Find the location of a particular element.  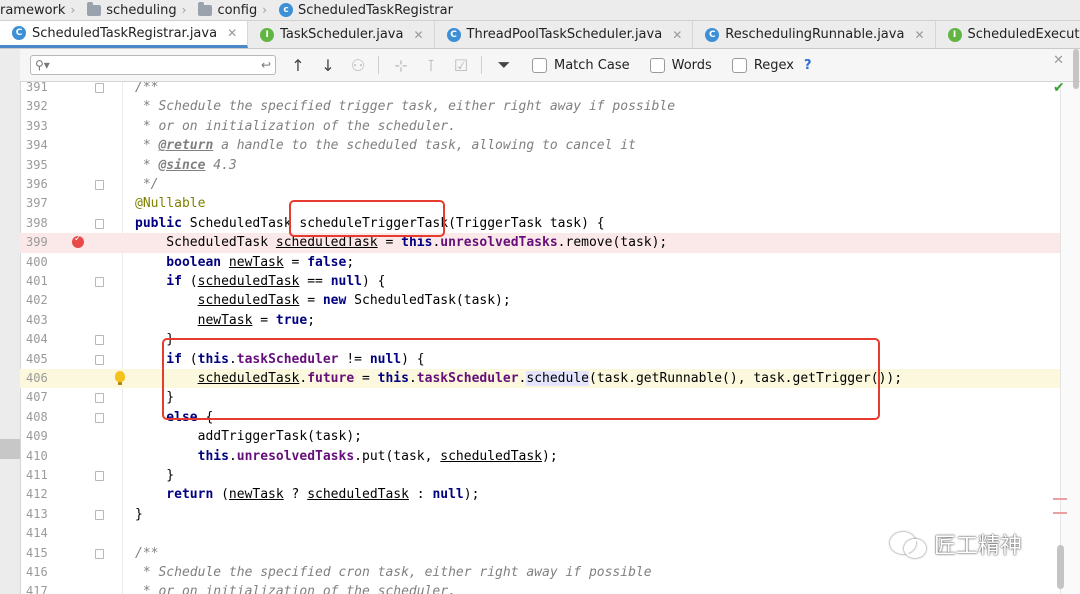

search-history-icon: ↩ is located at coordinates (266, 65).